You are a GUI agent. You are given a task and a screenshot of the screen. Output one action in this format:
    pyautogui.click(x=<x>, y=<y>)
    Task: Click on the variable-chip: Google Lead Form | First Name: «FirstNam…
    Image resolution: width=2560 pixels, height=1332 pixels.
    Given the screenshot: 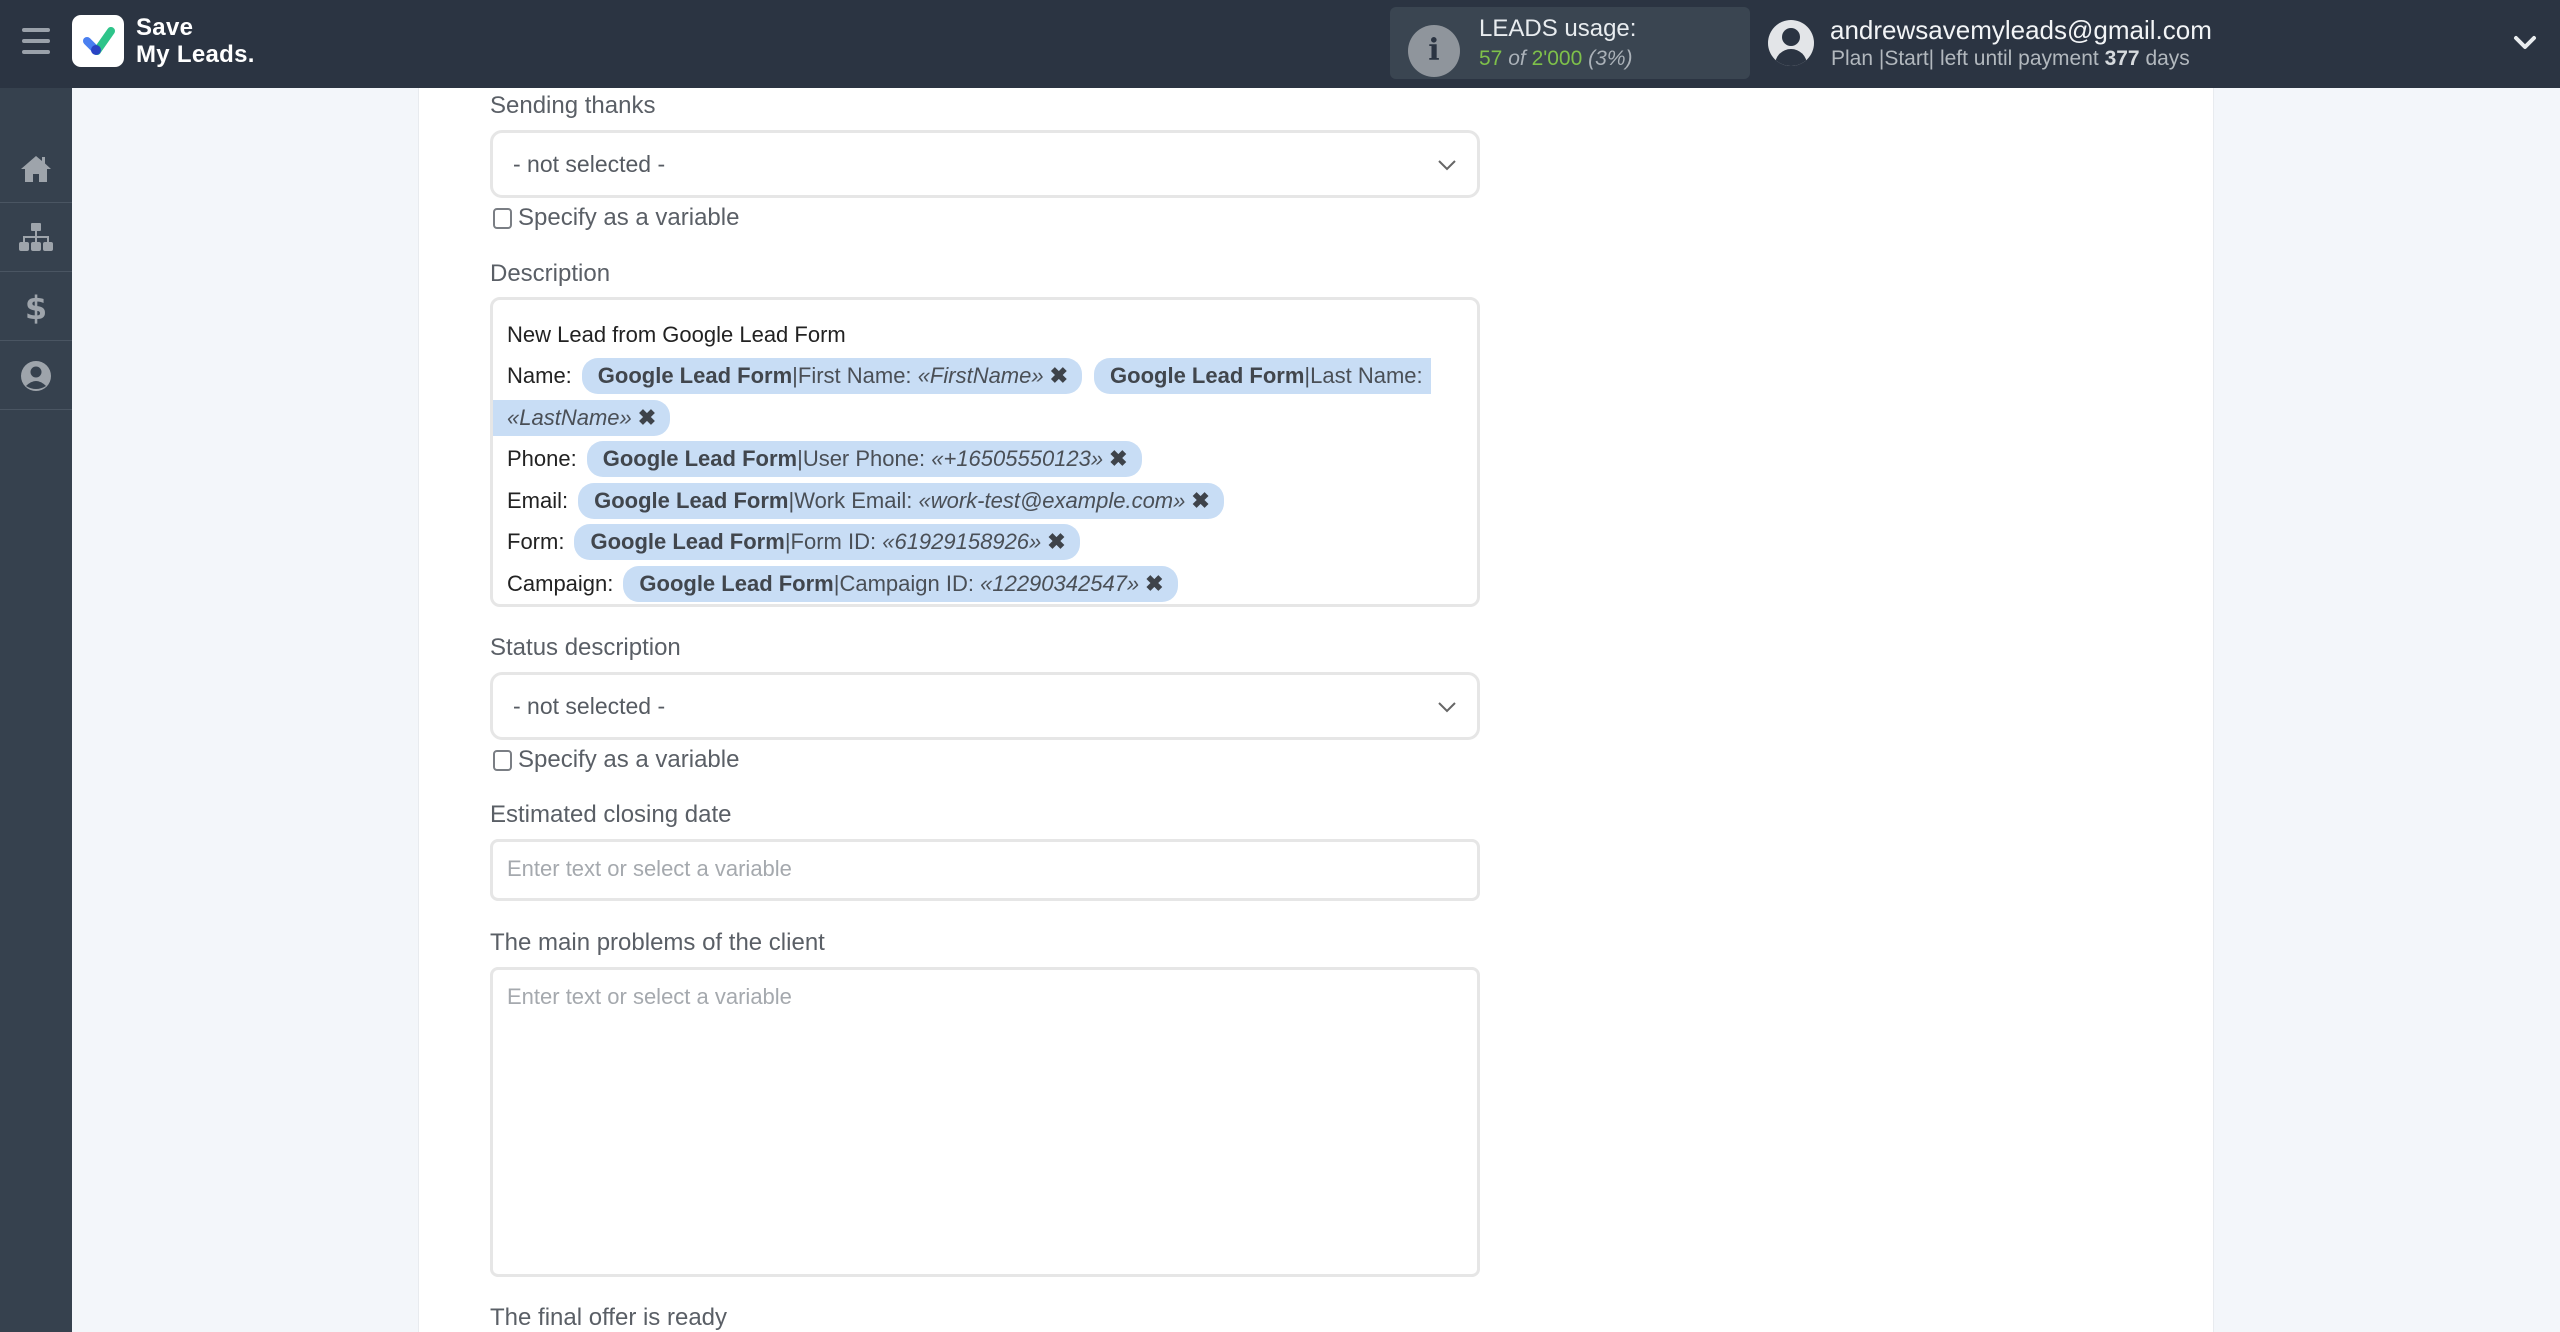 What is the action you would take?
    pyautogui.click(x=832, y=376)
    